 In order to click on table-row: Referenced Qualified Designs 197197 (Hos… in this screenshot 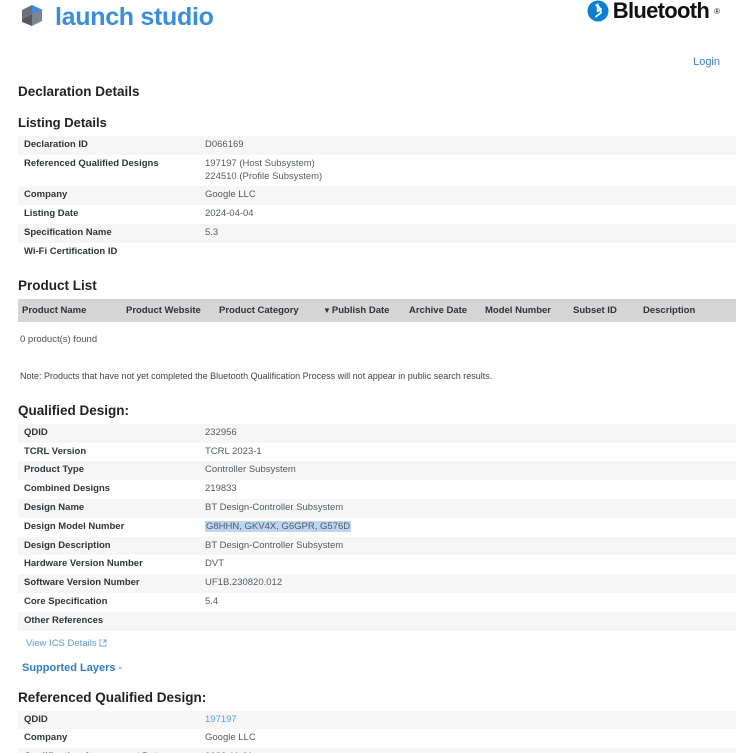, I will do `click(377, 170)`.